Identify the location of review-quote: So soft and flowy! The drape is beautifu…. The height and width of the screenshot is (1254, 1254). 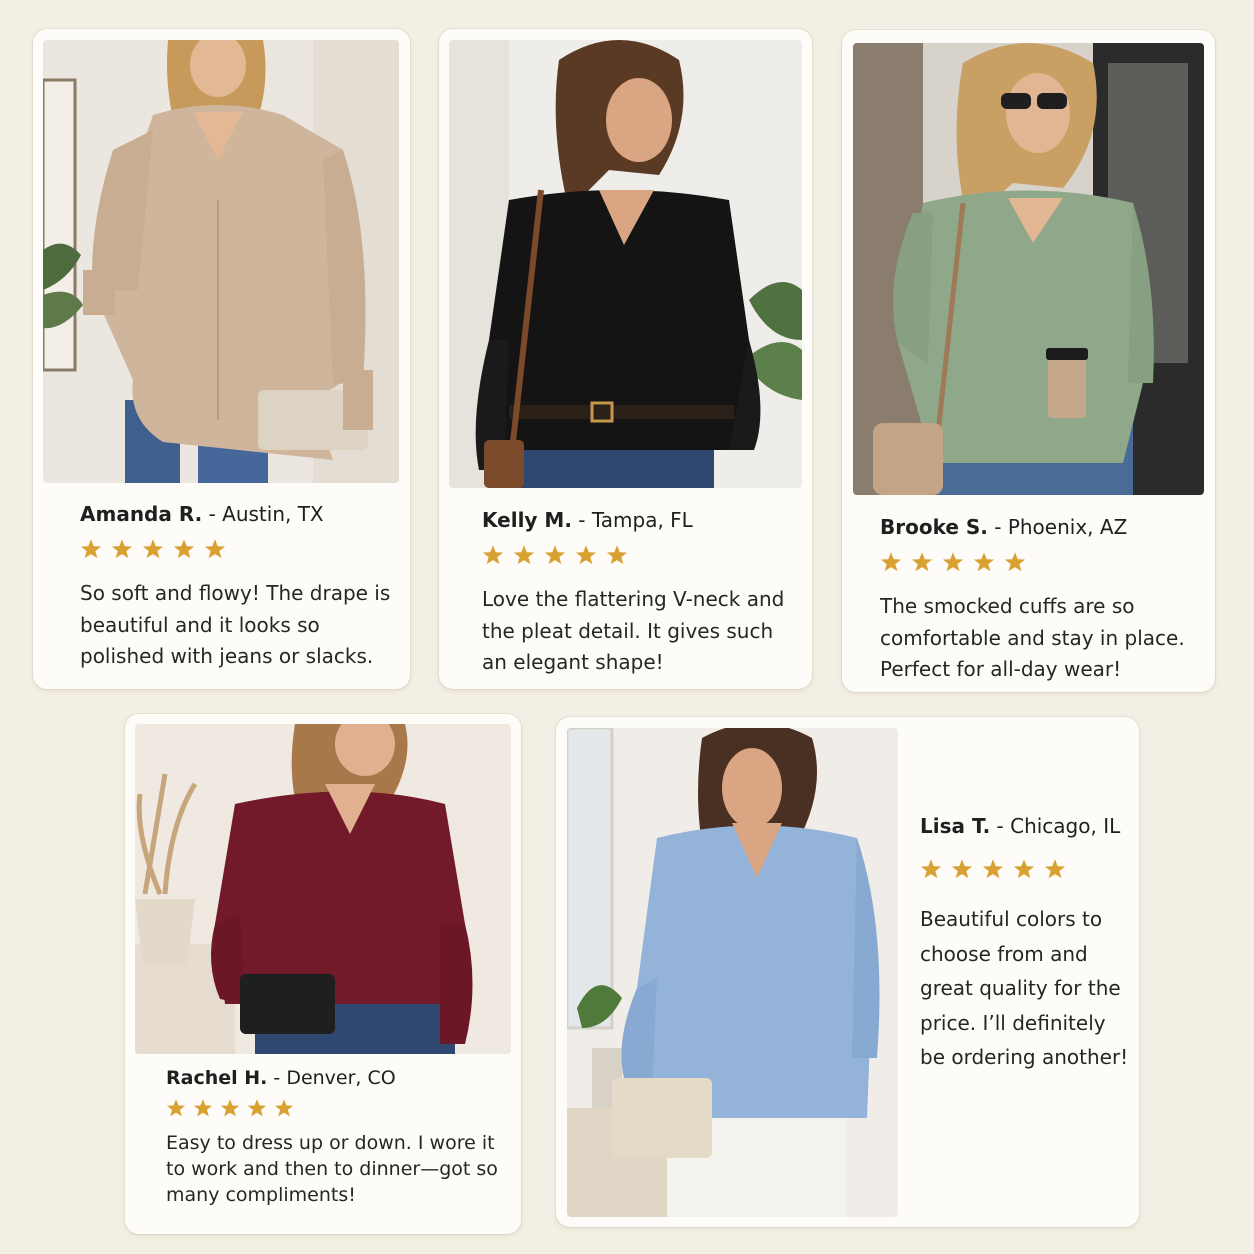
(235, 624).